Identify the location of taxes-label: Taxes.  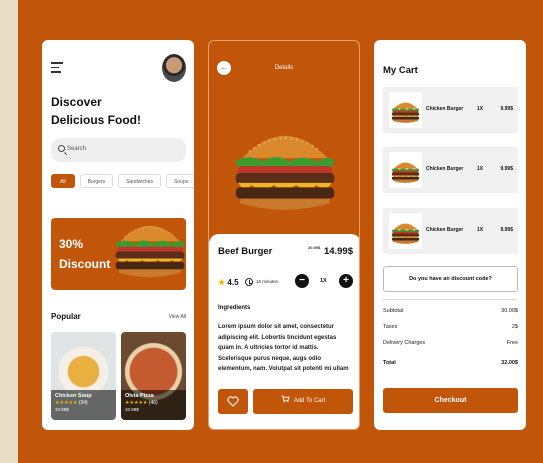
(390, 327).